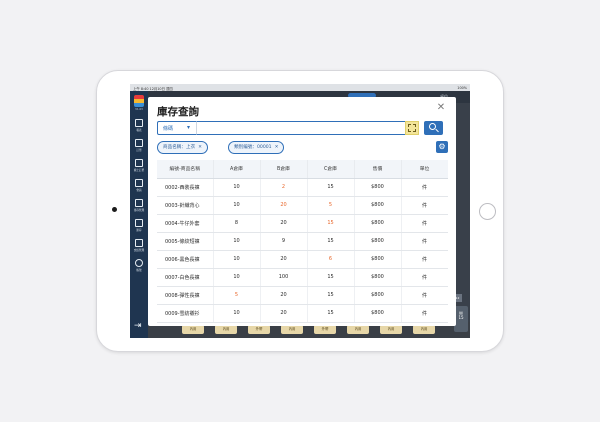  I want to click on sidebar-item-label: 交班管理, so click(139, 250).